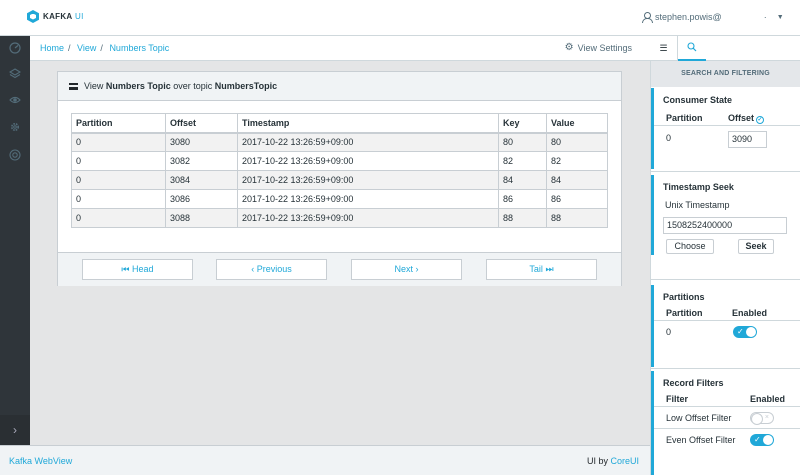 Image resolution: width=800 pixels, height=475 pixels. Describe the element at coordinates (684, 297) in the screenshot. I see `partitions-title: Partitions` at that location.